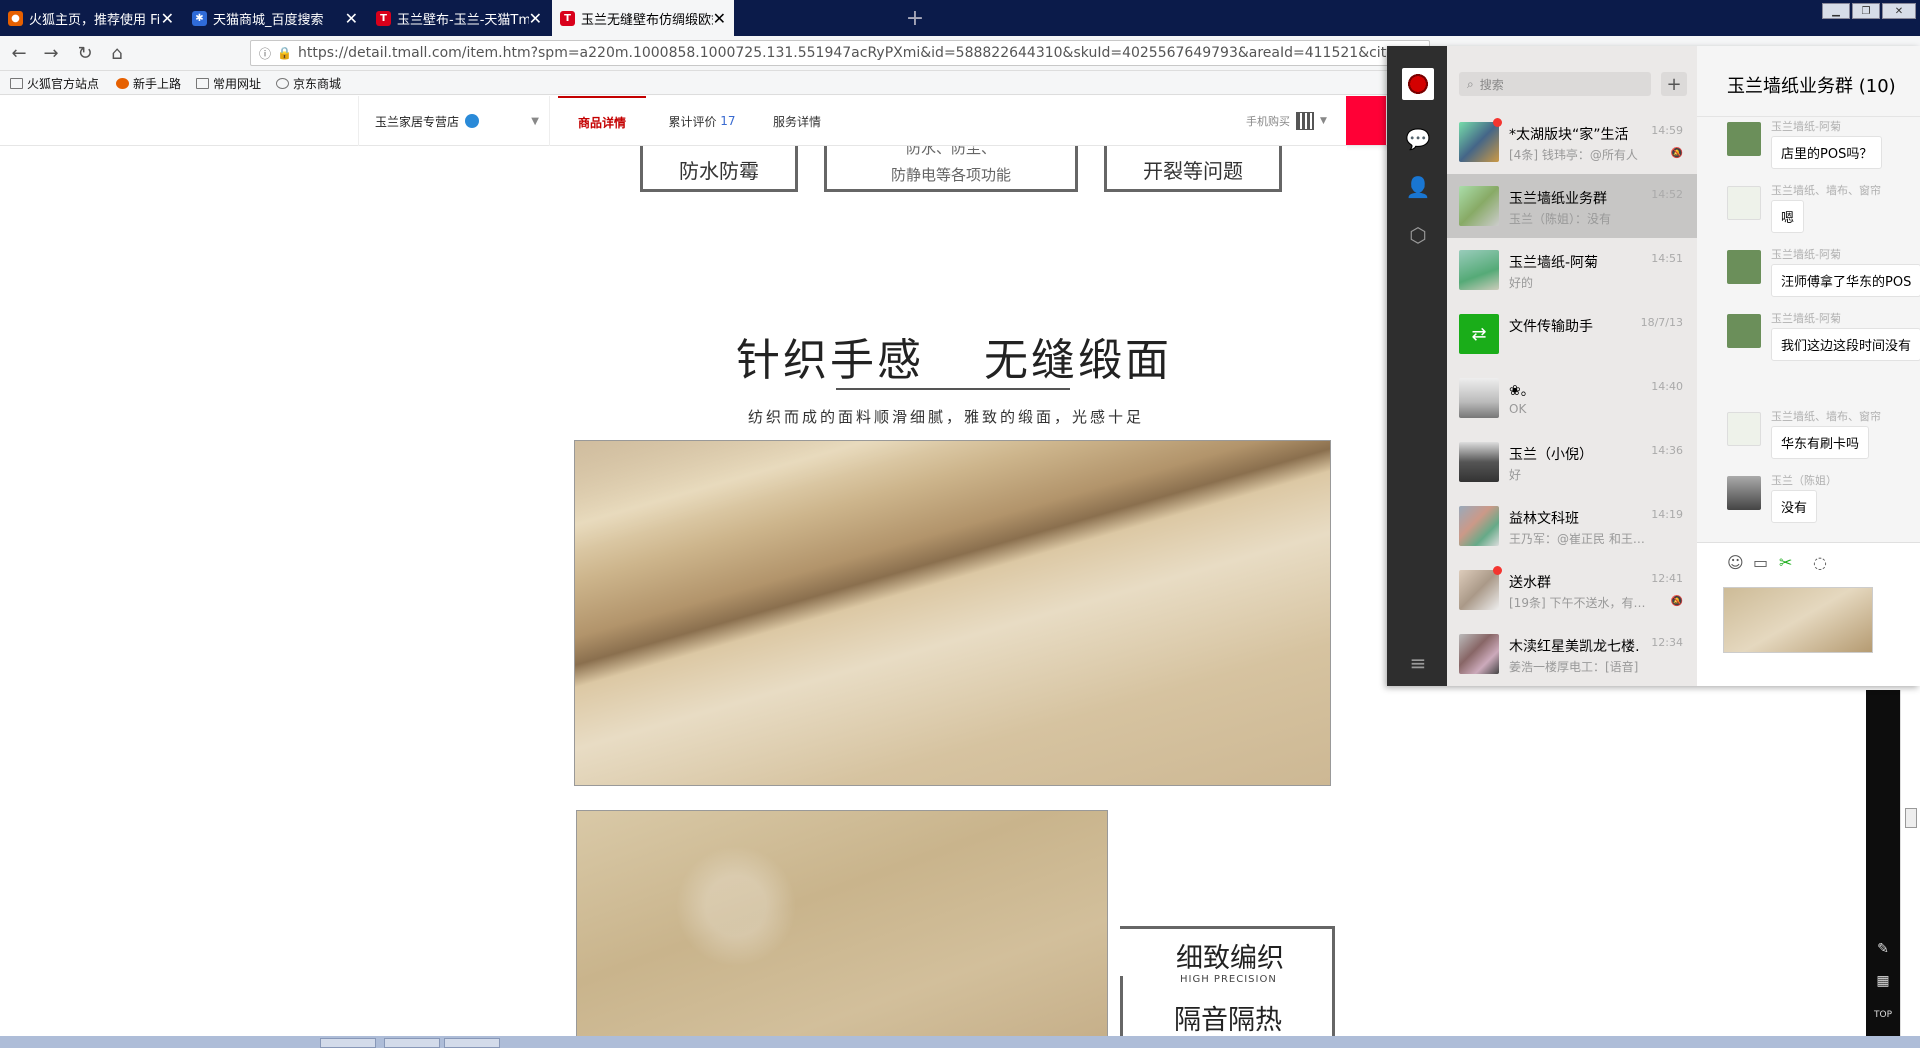 Image resolution: width=1920 pixels, height=1048 pixels. I want to click on new-tab-button: +, so click(915, 18).